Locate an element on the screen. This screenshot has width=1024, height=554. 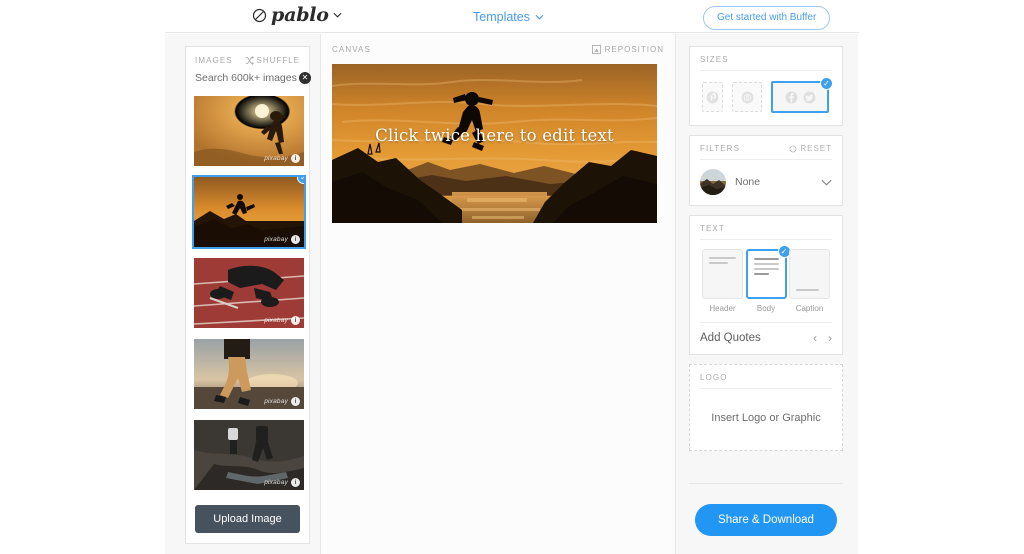
text-option-label: Header is located at coordinates (722, 308).